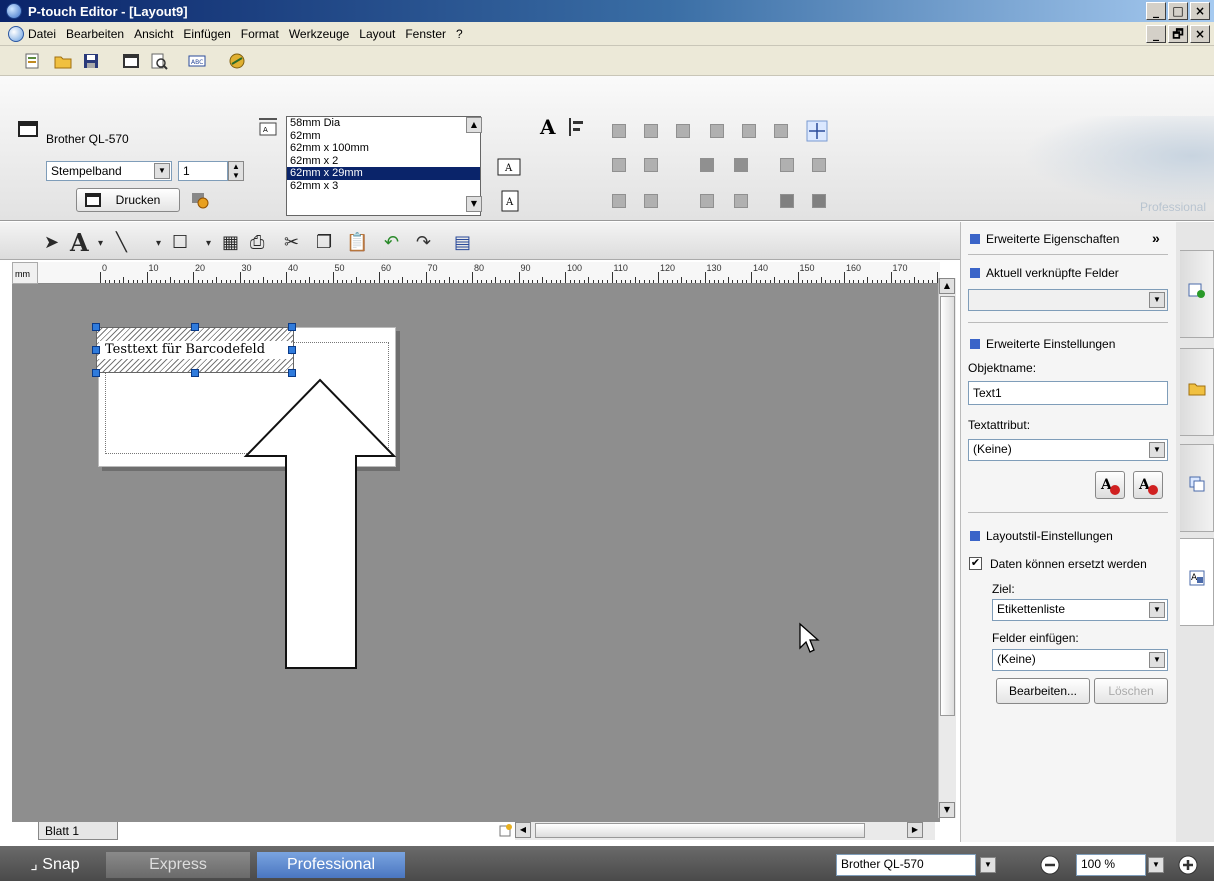  What do you see at coordinates (178, 865) in the screenshot?
I see `express-mode-tab: Express` at bounding box center [178, 865].